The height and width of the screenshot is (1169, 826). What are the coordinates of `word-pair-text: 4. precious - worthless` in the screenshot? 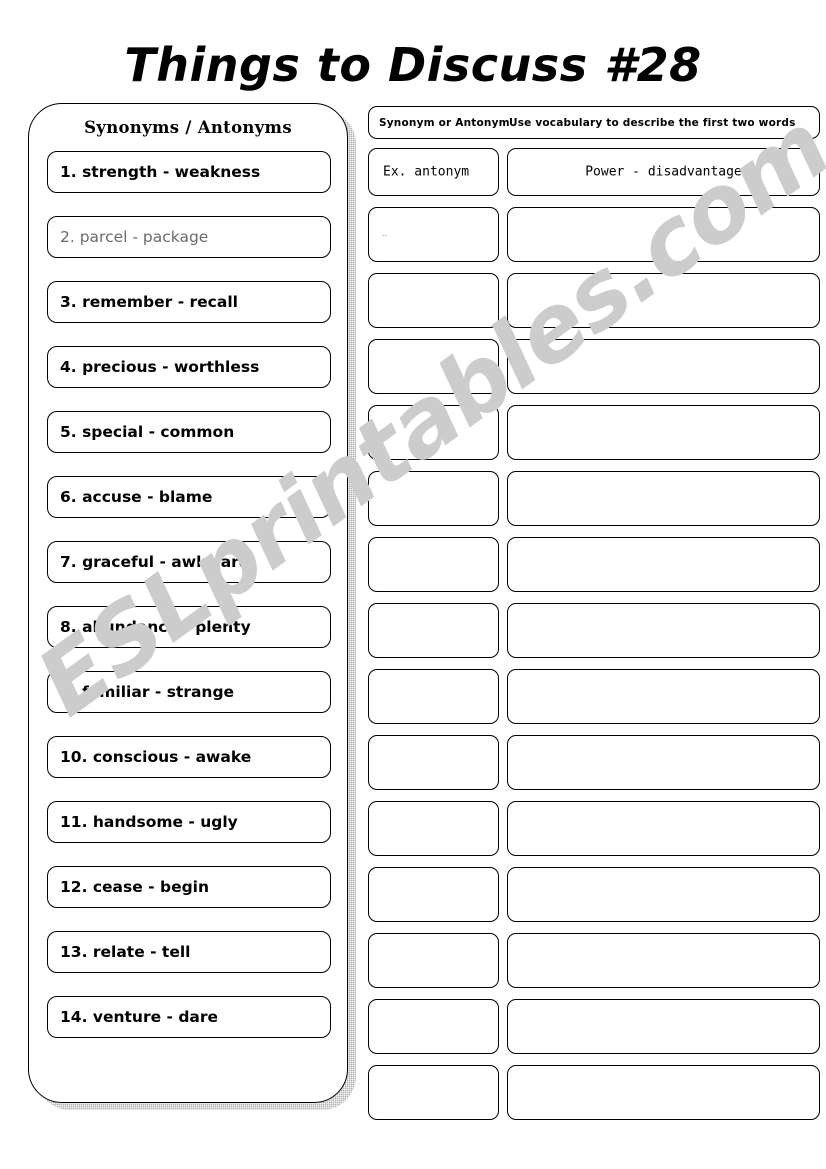 It's located at (160, 367).